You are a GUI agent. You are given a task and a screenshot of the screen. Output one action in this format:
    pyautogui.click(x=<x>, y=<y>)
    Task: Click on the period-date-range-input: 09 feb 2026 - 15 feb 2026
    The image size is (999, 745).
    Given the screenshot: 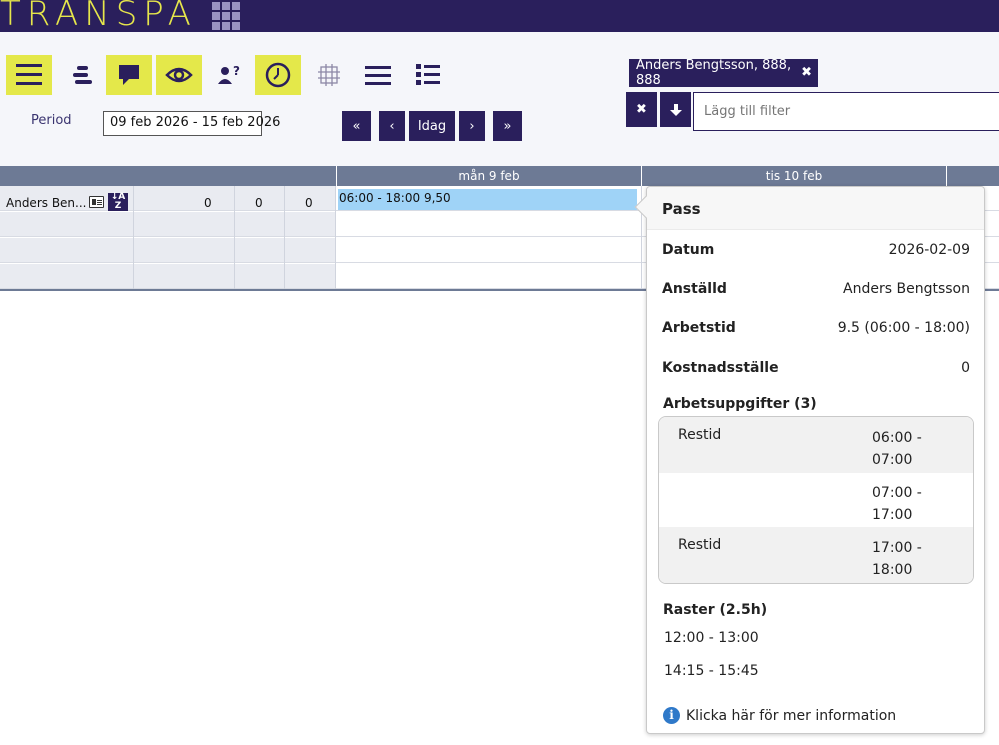 What is the action you would take?
    pyautogui.click(x=191, y=123)
    